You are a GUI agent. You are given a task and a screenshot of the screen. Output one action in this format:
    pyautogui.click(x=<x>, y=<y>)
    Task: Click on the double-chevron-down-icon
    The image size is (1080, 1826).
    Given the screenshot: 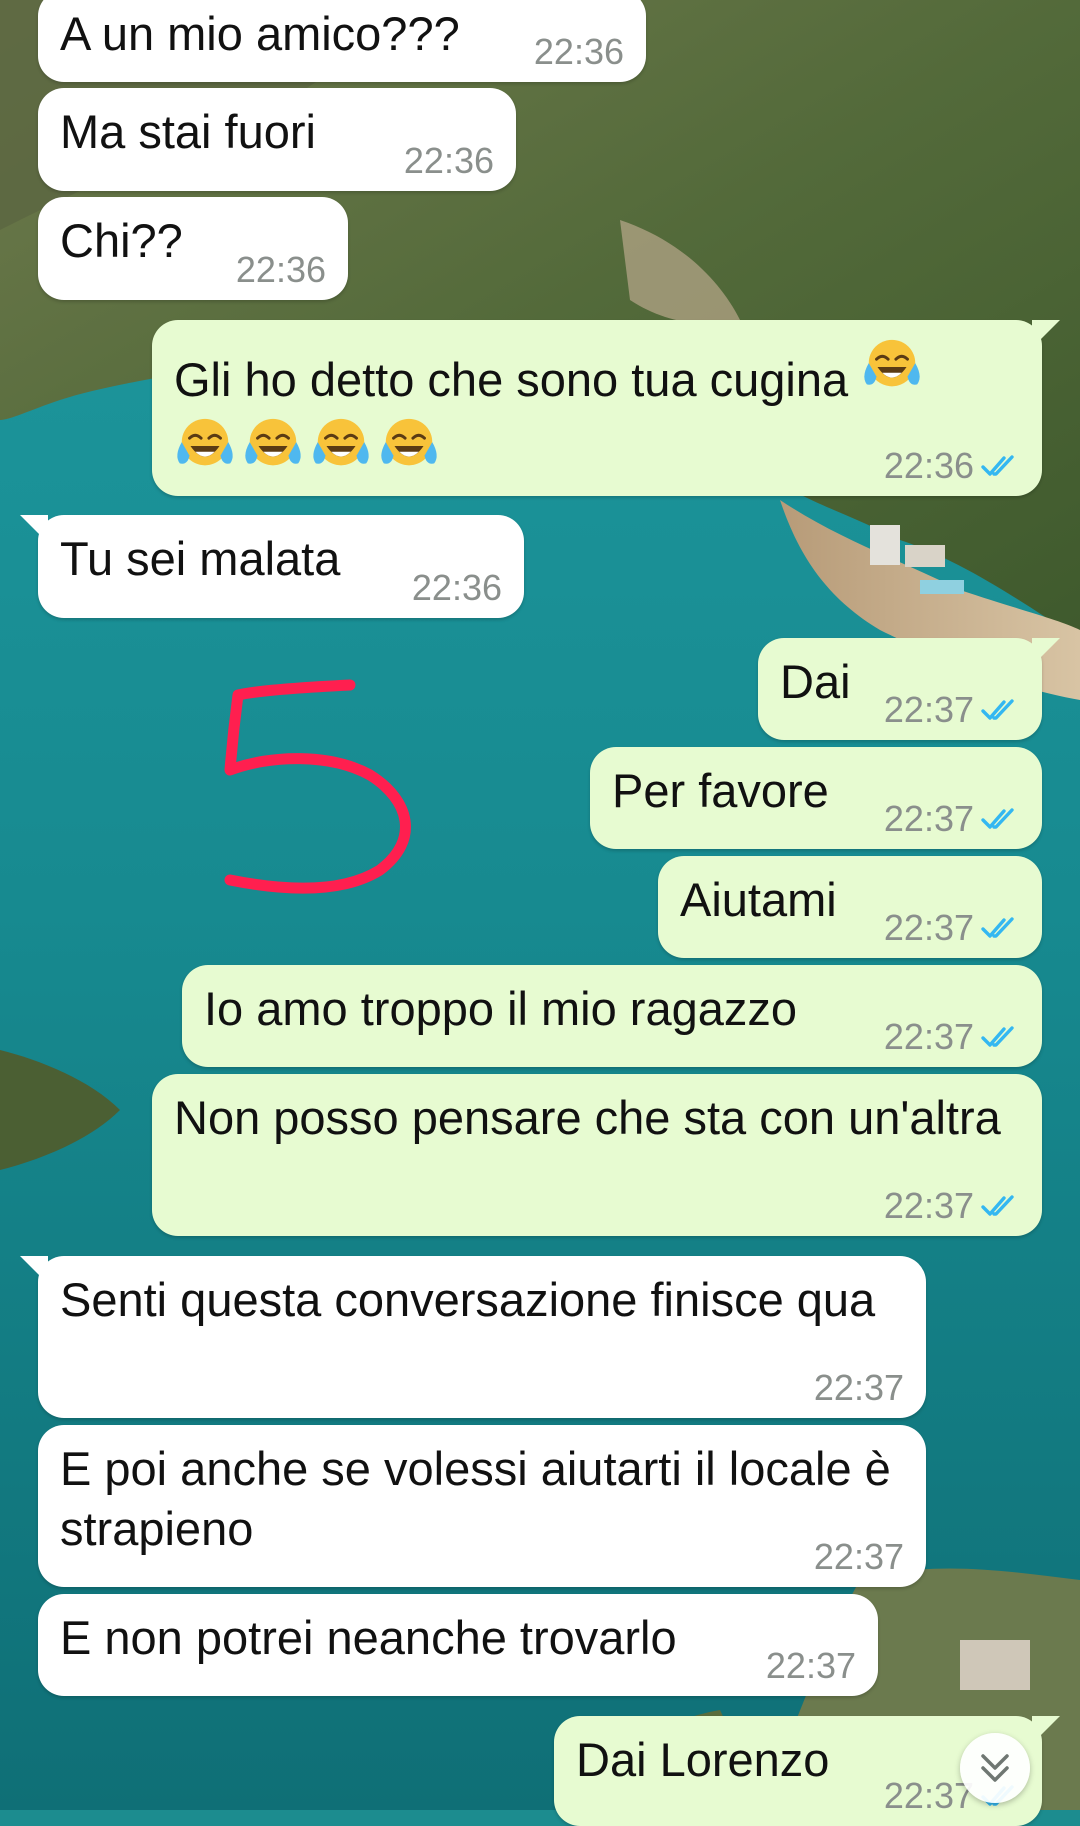 What is the action you would take?
    pyautogui.click(x=995, y=1768)
    